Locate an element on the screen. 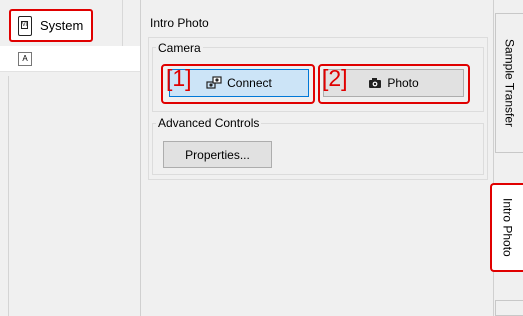  tab-intro-photo: Intro Photo is located at coordinates (506, 227).